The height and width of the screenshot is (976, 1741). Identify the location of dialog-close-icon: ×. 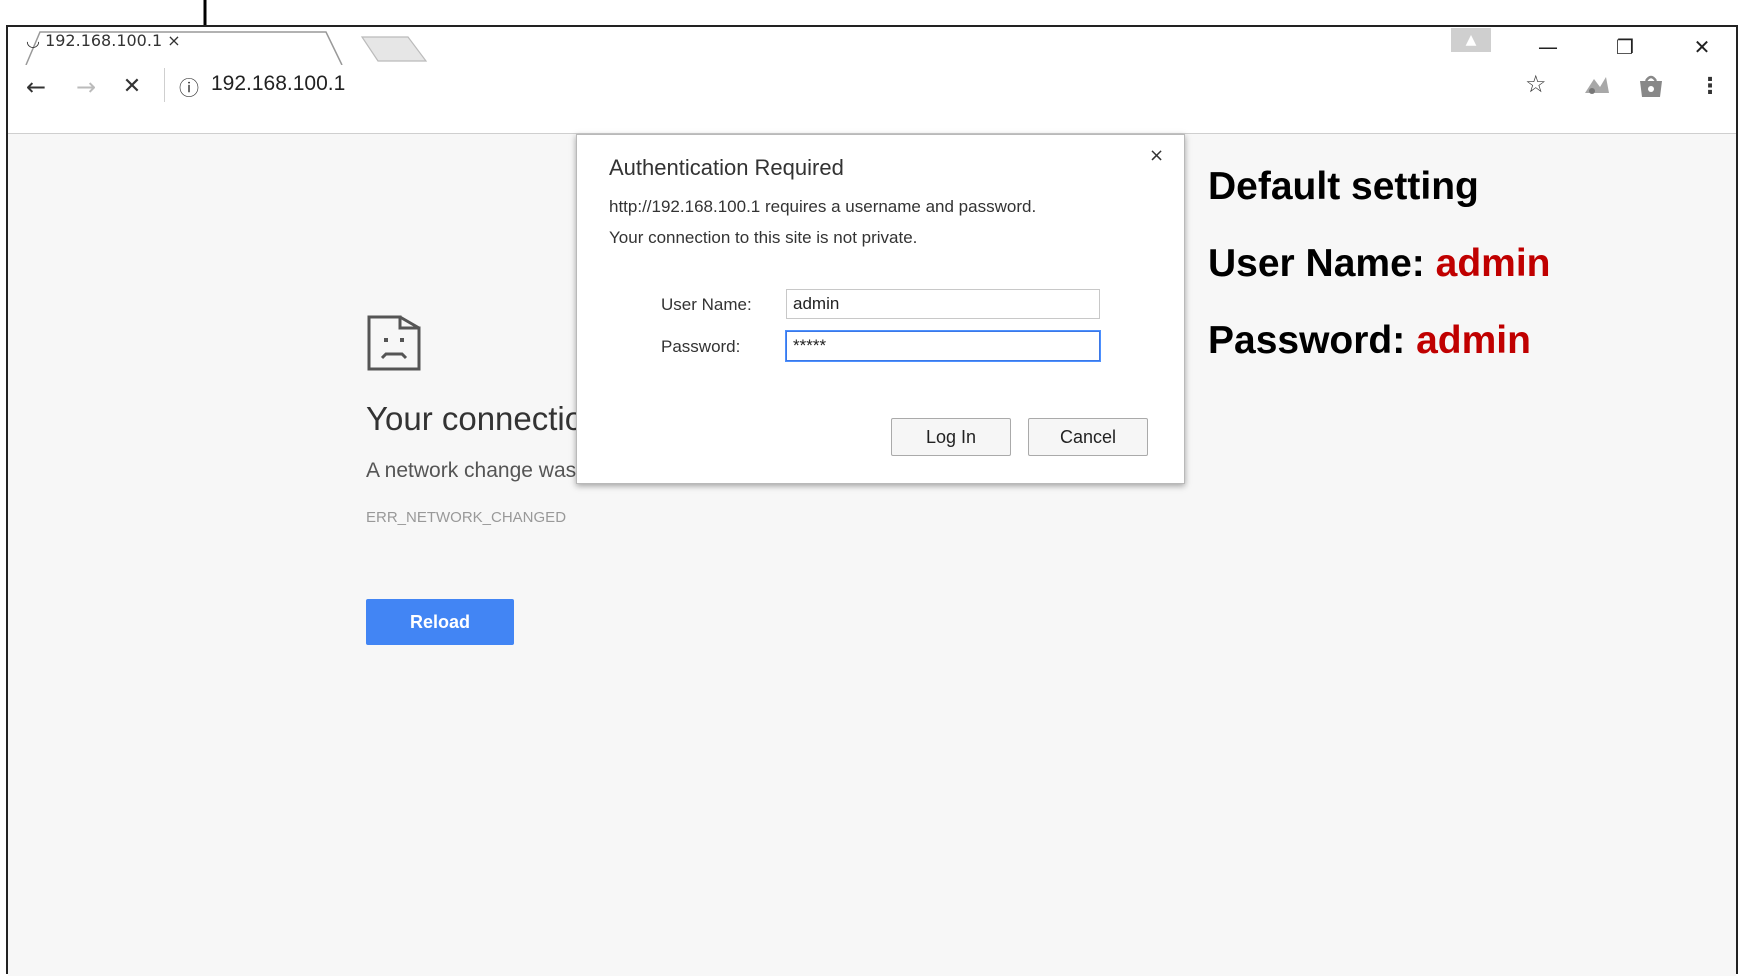
(1156, 155).